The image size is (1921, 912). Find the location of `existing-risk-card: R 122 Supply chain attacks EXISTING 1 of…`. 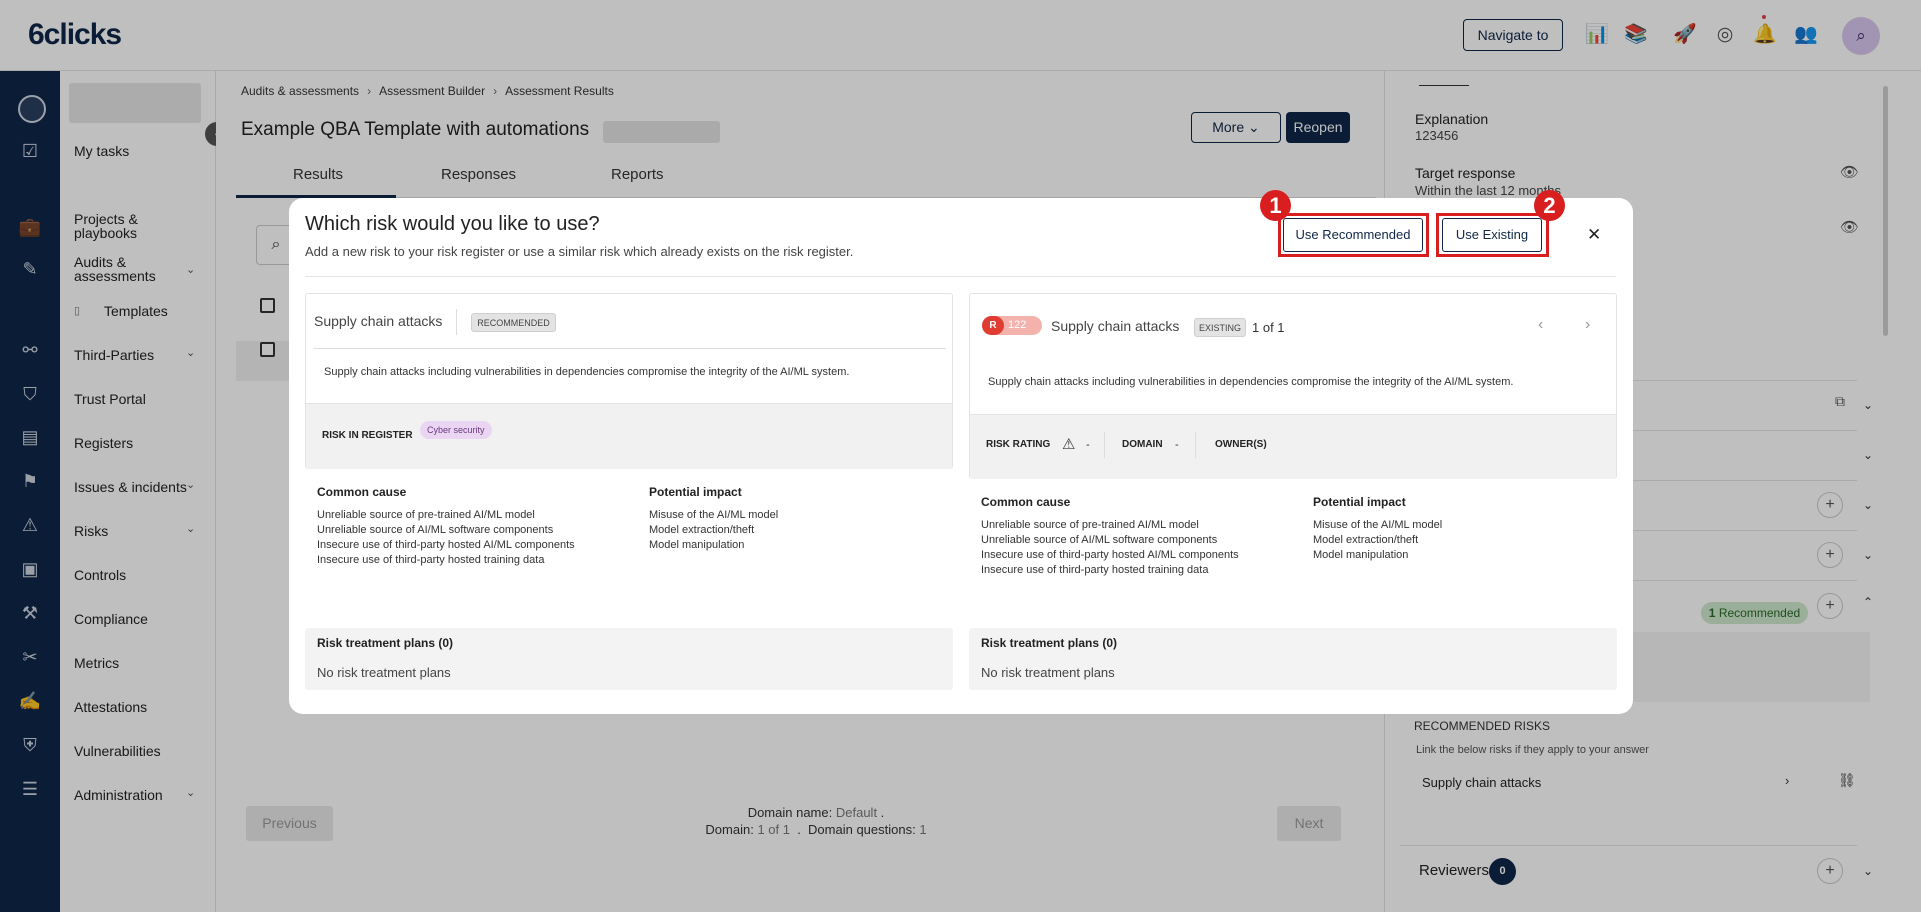

existing-risk-card: R 122 Supply chain attacks EXISTING 1 of… is located at coordinates (1293, 386).